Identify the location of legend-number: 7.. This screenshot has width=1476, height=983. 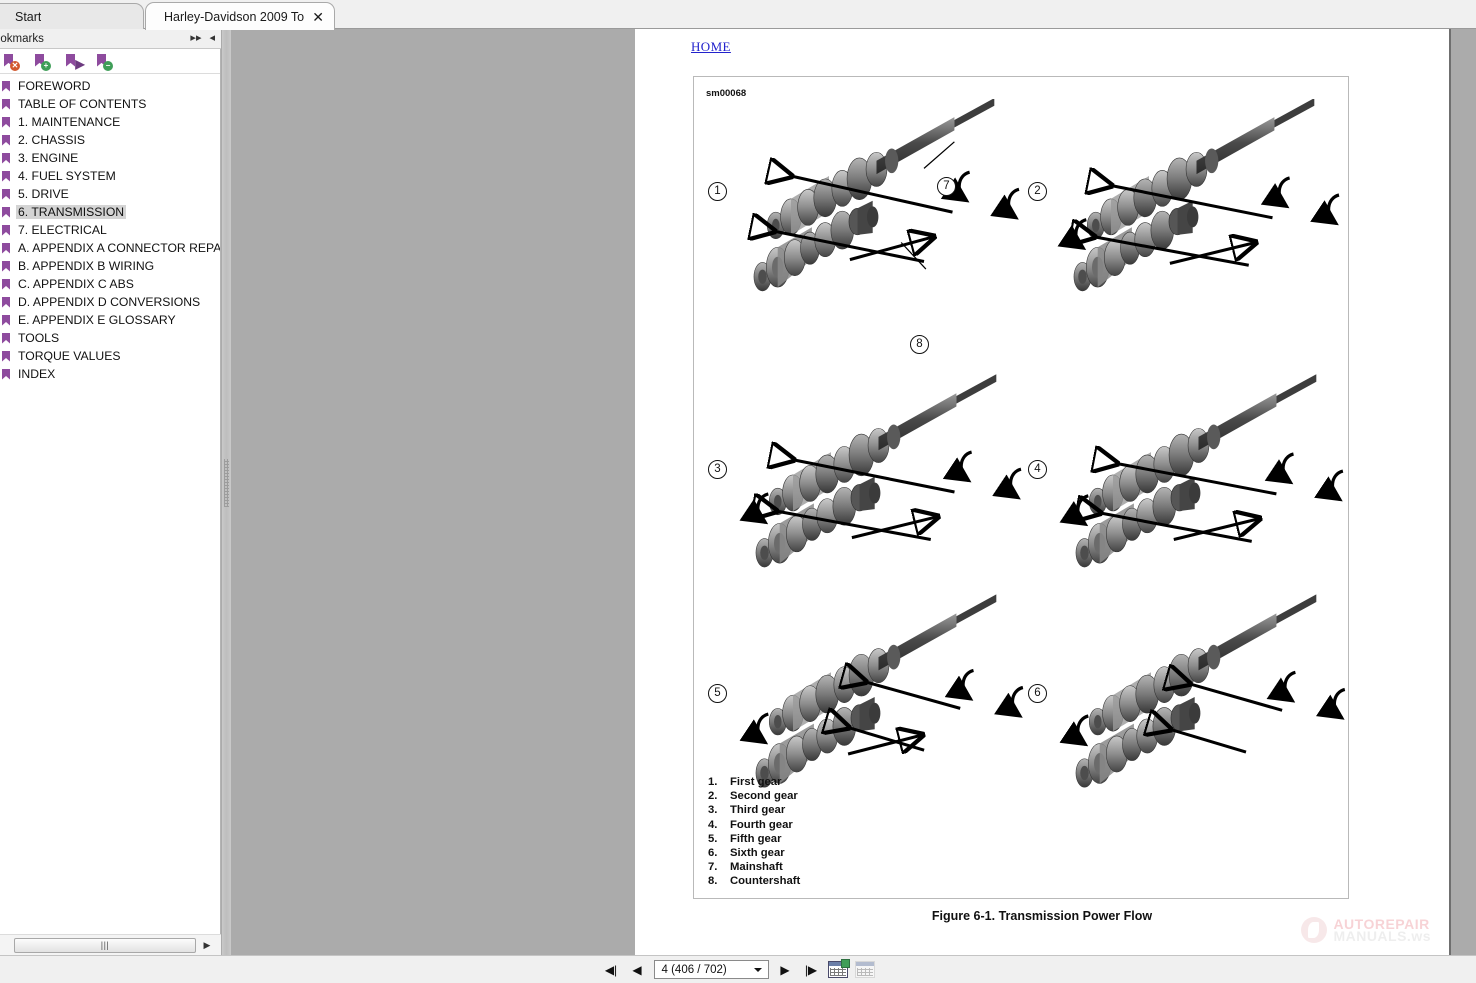
(713, 867).